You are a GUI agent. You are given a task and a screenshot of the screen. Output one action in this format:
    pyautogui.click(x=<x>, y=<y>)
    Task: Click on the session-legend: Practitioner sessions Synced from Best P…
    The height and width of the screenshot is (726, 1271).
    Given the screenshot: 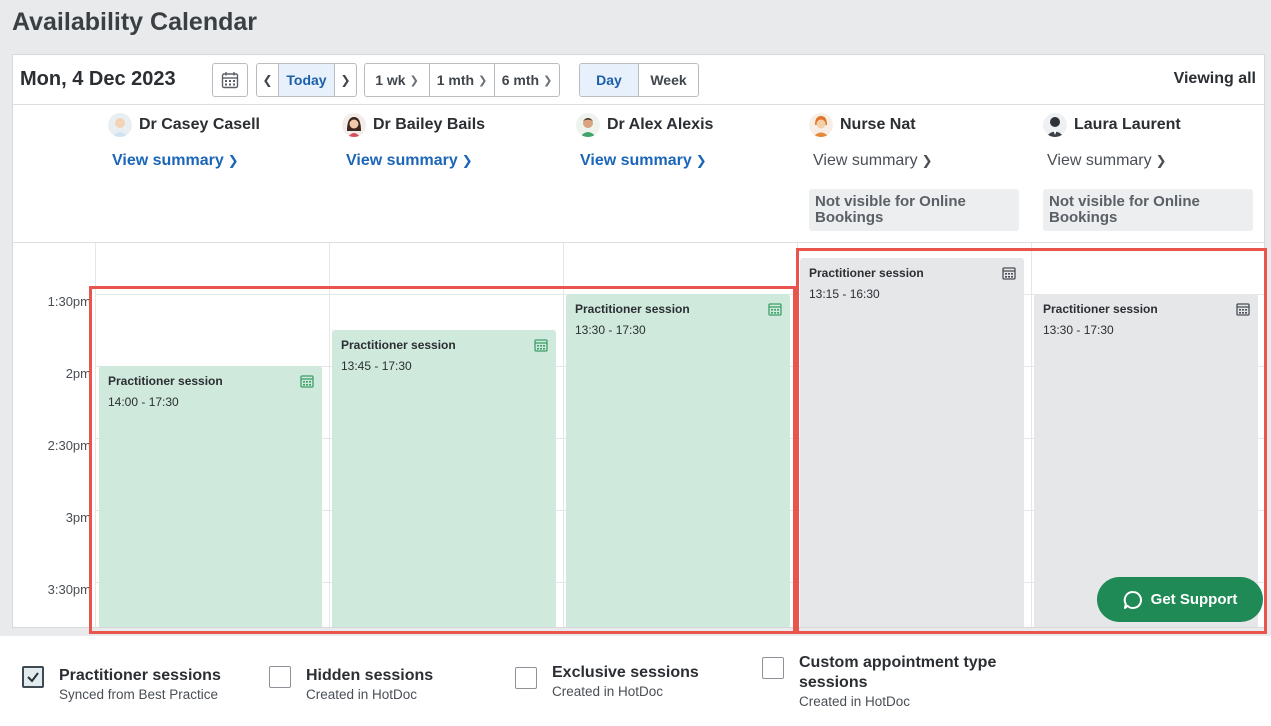 What is the action you would take?
    pyautogui.click(x=635, y=681)
    